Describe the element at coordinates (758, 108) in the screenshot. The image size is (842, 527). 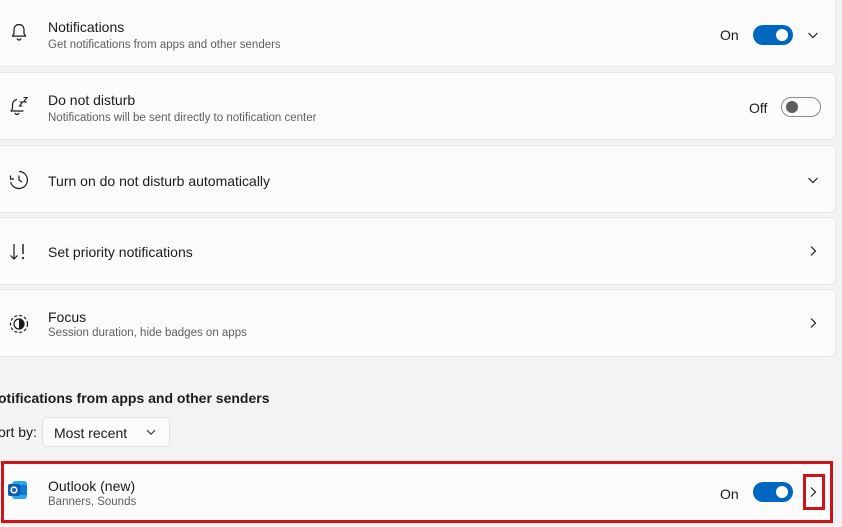
I see `do-not-disturb-state-label: Off` at that location.